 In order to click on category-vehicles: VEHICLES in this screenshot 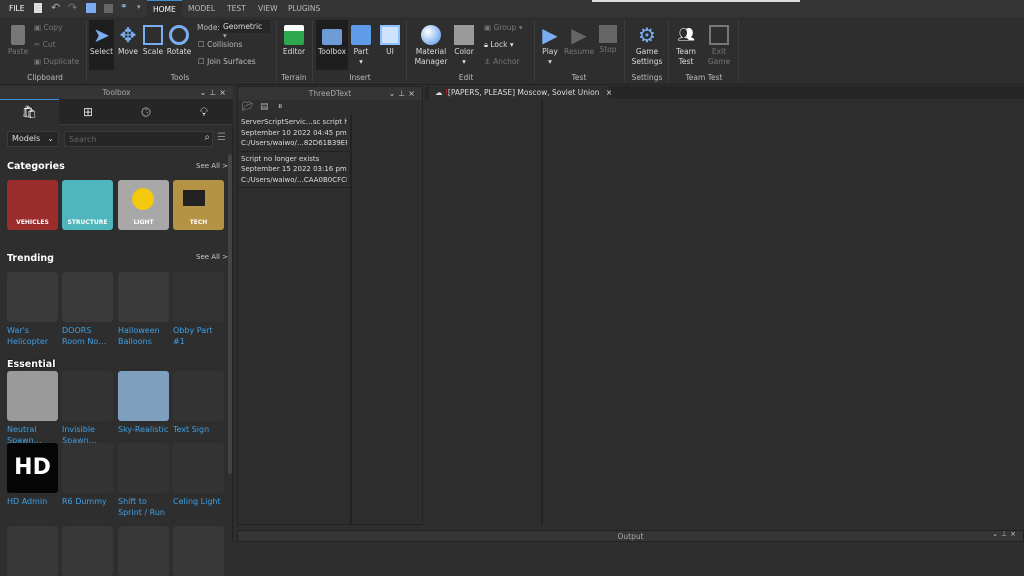, I will do `click(32, 205)`.